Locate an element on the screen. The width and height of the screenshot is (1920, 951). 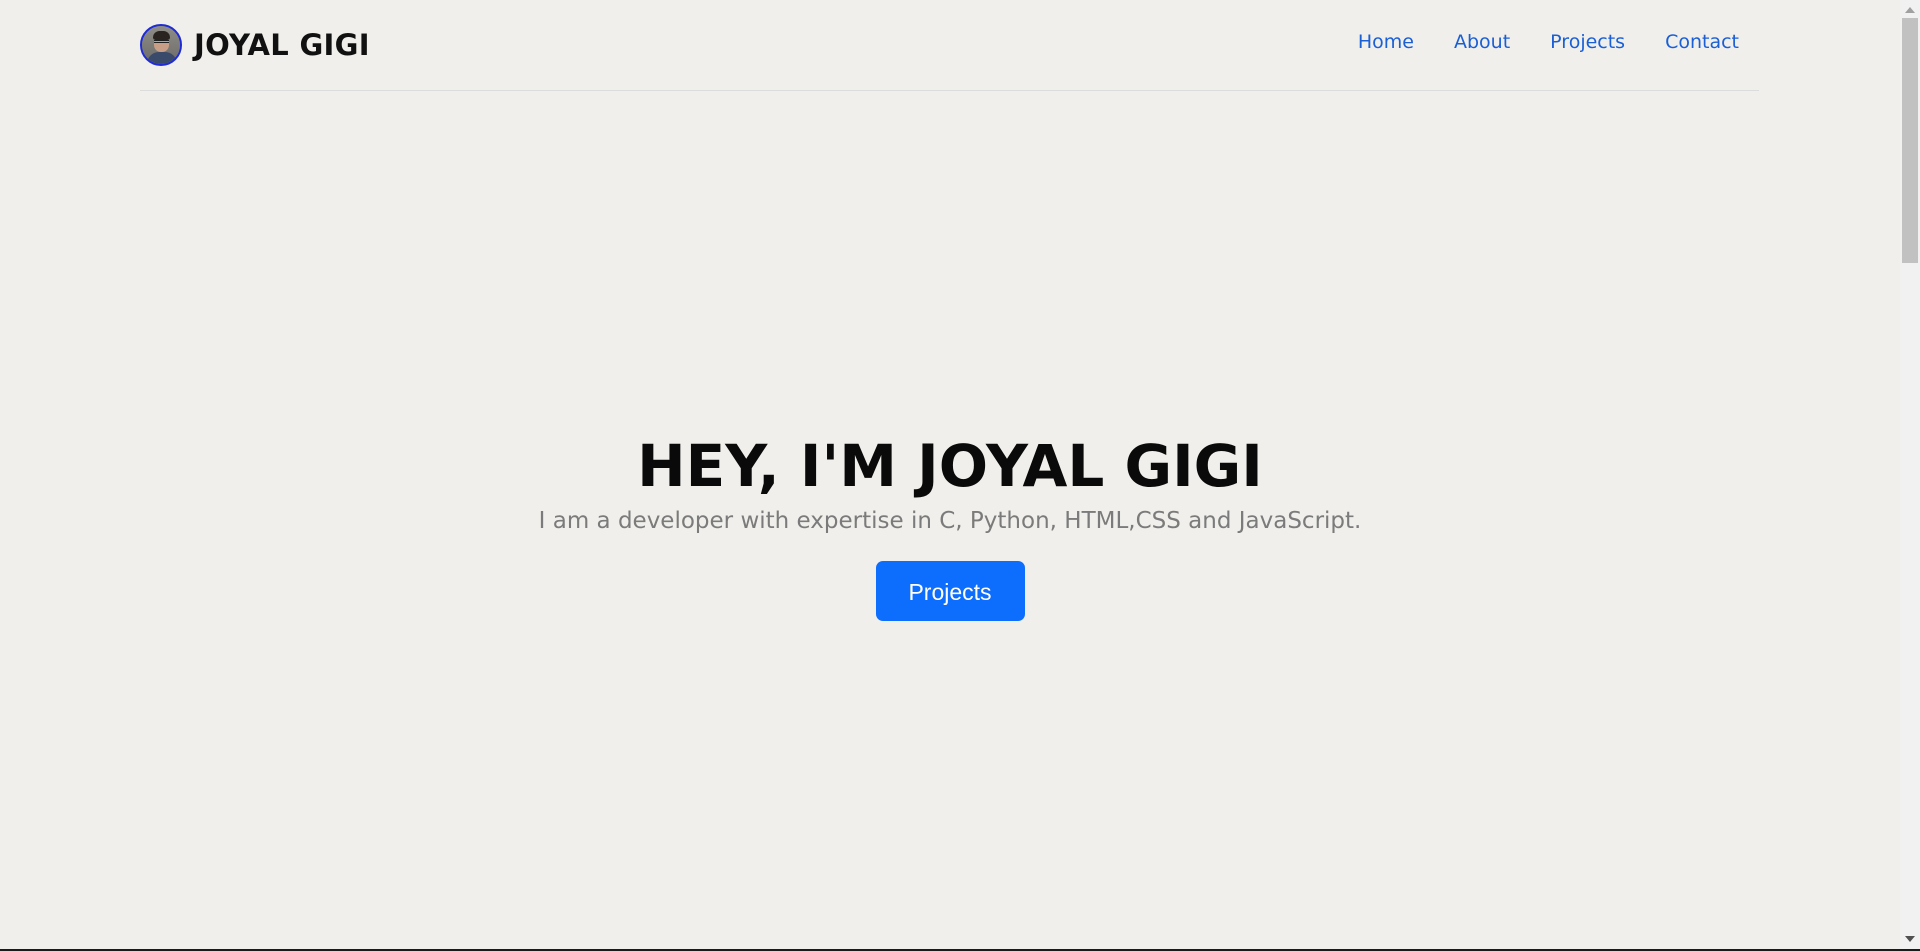
scroll-up-arrow-icon is located at coordinates (1910, 10).